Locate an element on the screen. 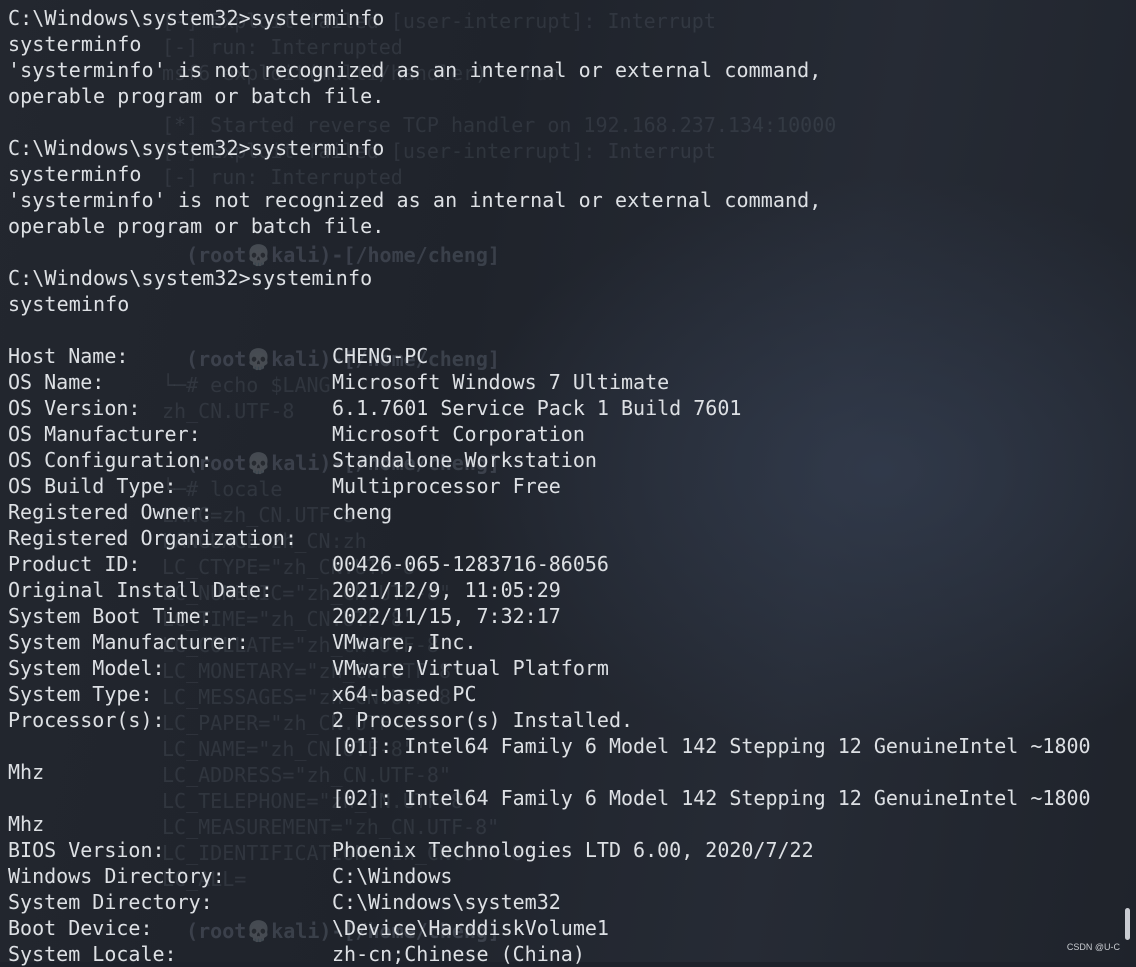 This screenshot has height=967, width=1136. systeminfo-label: System Directory: is located at coordinates (110, 902).